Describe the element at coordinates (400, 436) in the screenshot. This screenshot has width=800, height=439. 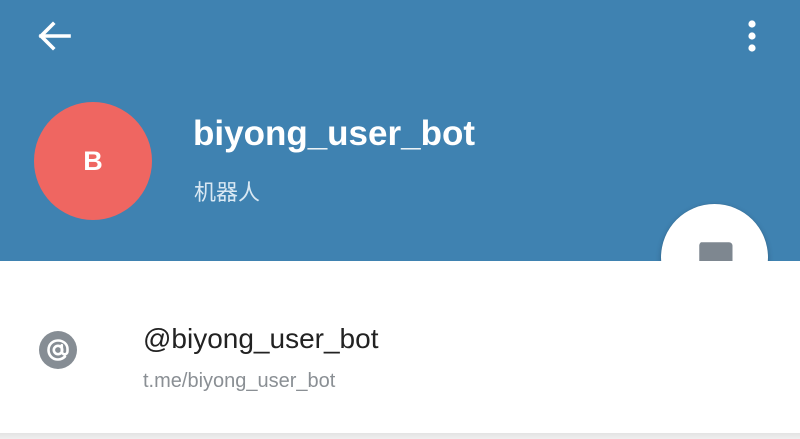
I see `section-divider` at that location.